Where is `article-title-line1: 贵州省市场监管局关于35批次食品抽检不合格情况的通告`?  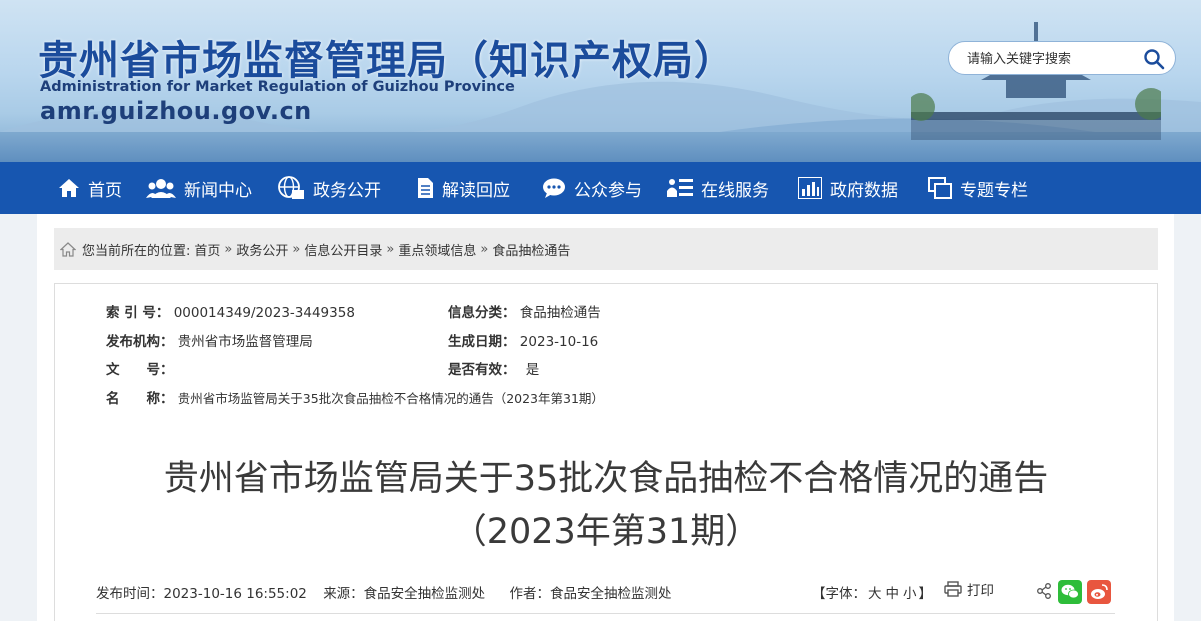 article-title-line1: 贵州省市场监管局关于35批次食品抽检不合格情况的通告 is located at coordinates (606, 479).